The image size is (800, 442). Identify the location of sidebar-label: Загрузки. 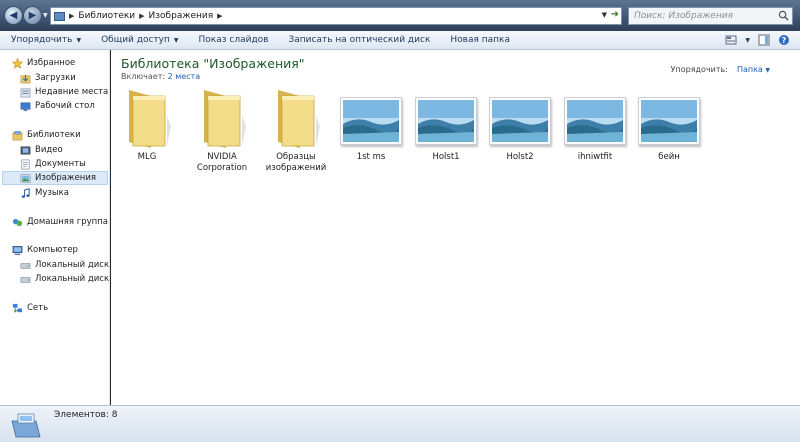
(55, 78).